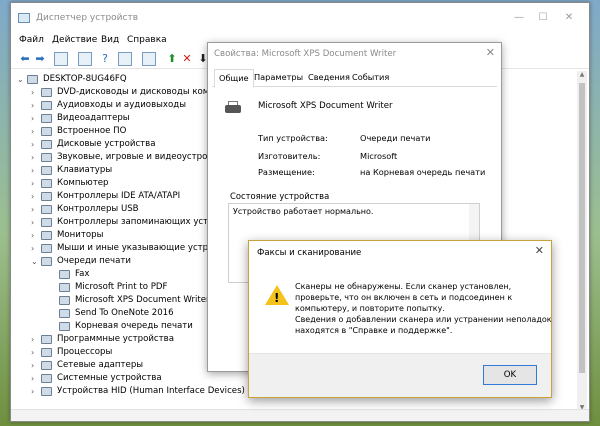  I want to click on tree-scrollbar: ▲ ▼, so click(582, 241).